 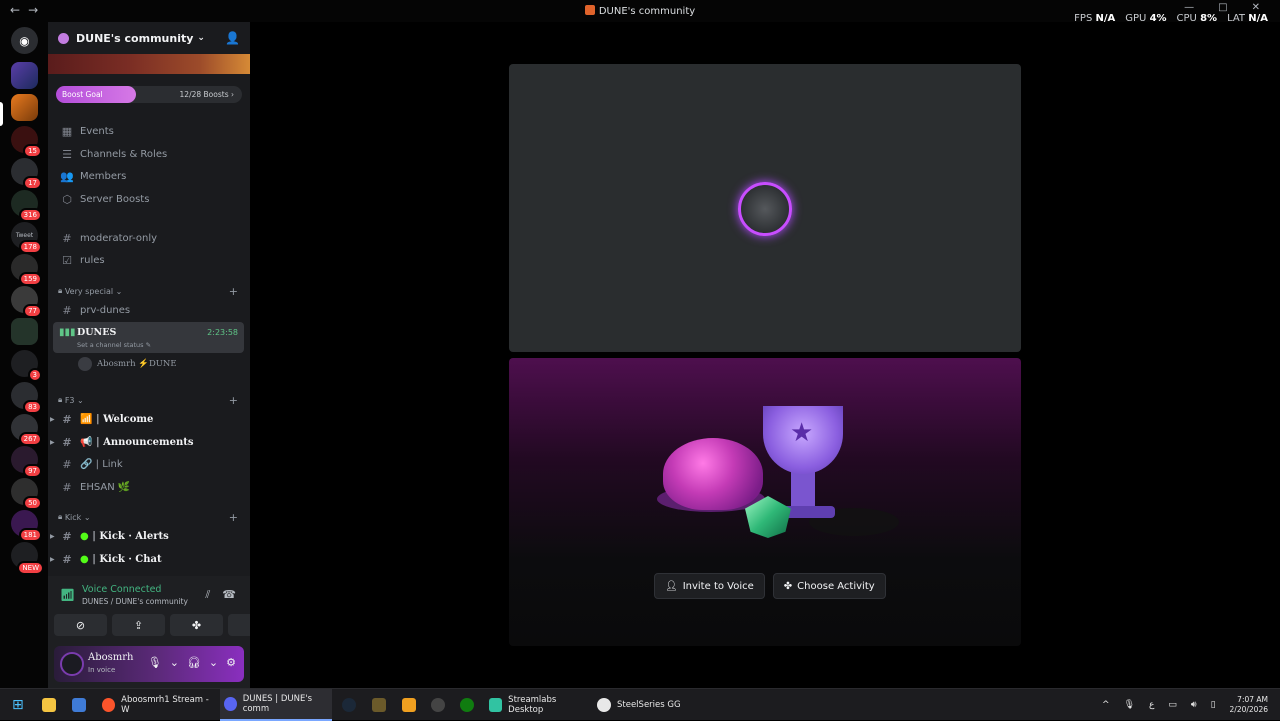 What do you see at coordinates (67, 176) in the screenshot?
I see `members-icon: 👥` at bounding box center [67, 176].